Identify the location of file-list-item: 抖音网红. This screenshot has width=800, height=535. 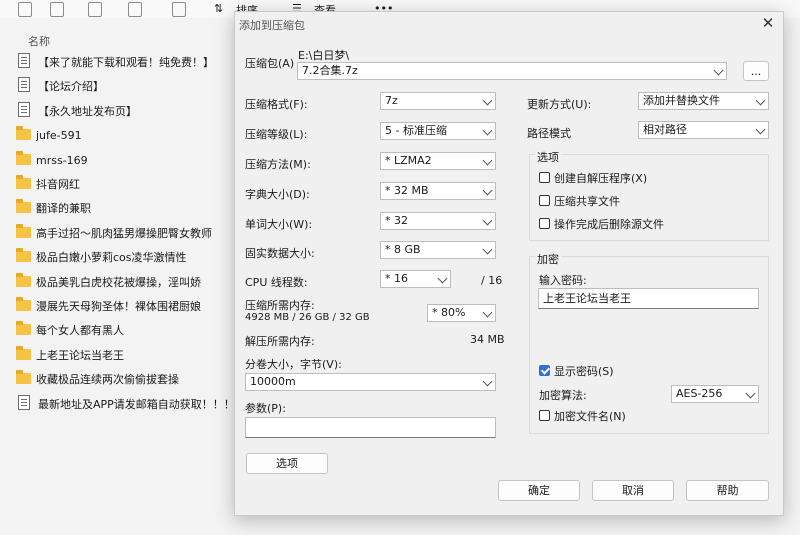
(48, 185).